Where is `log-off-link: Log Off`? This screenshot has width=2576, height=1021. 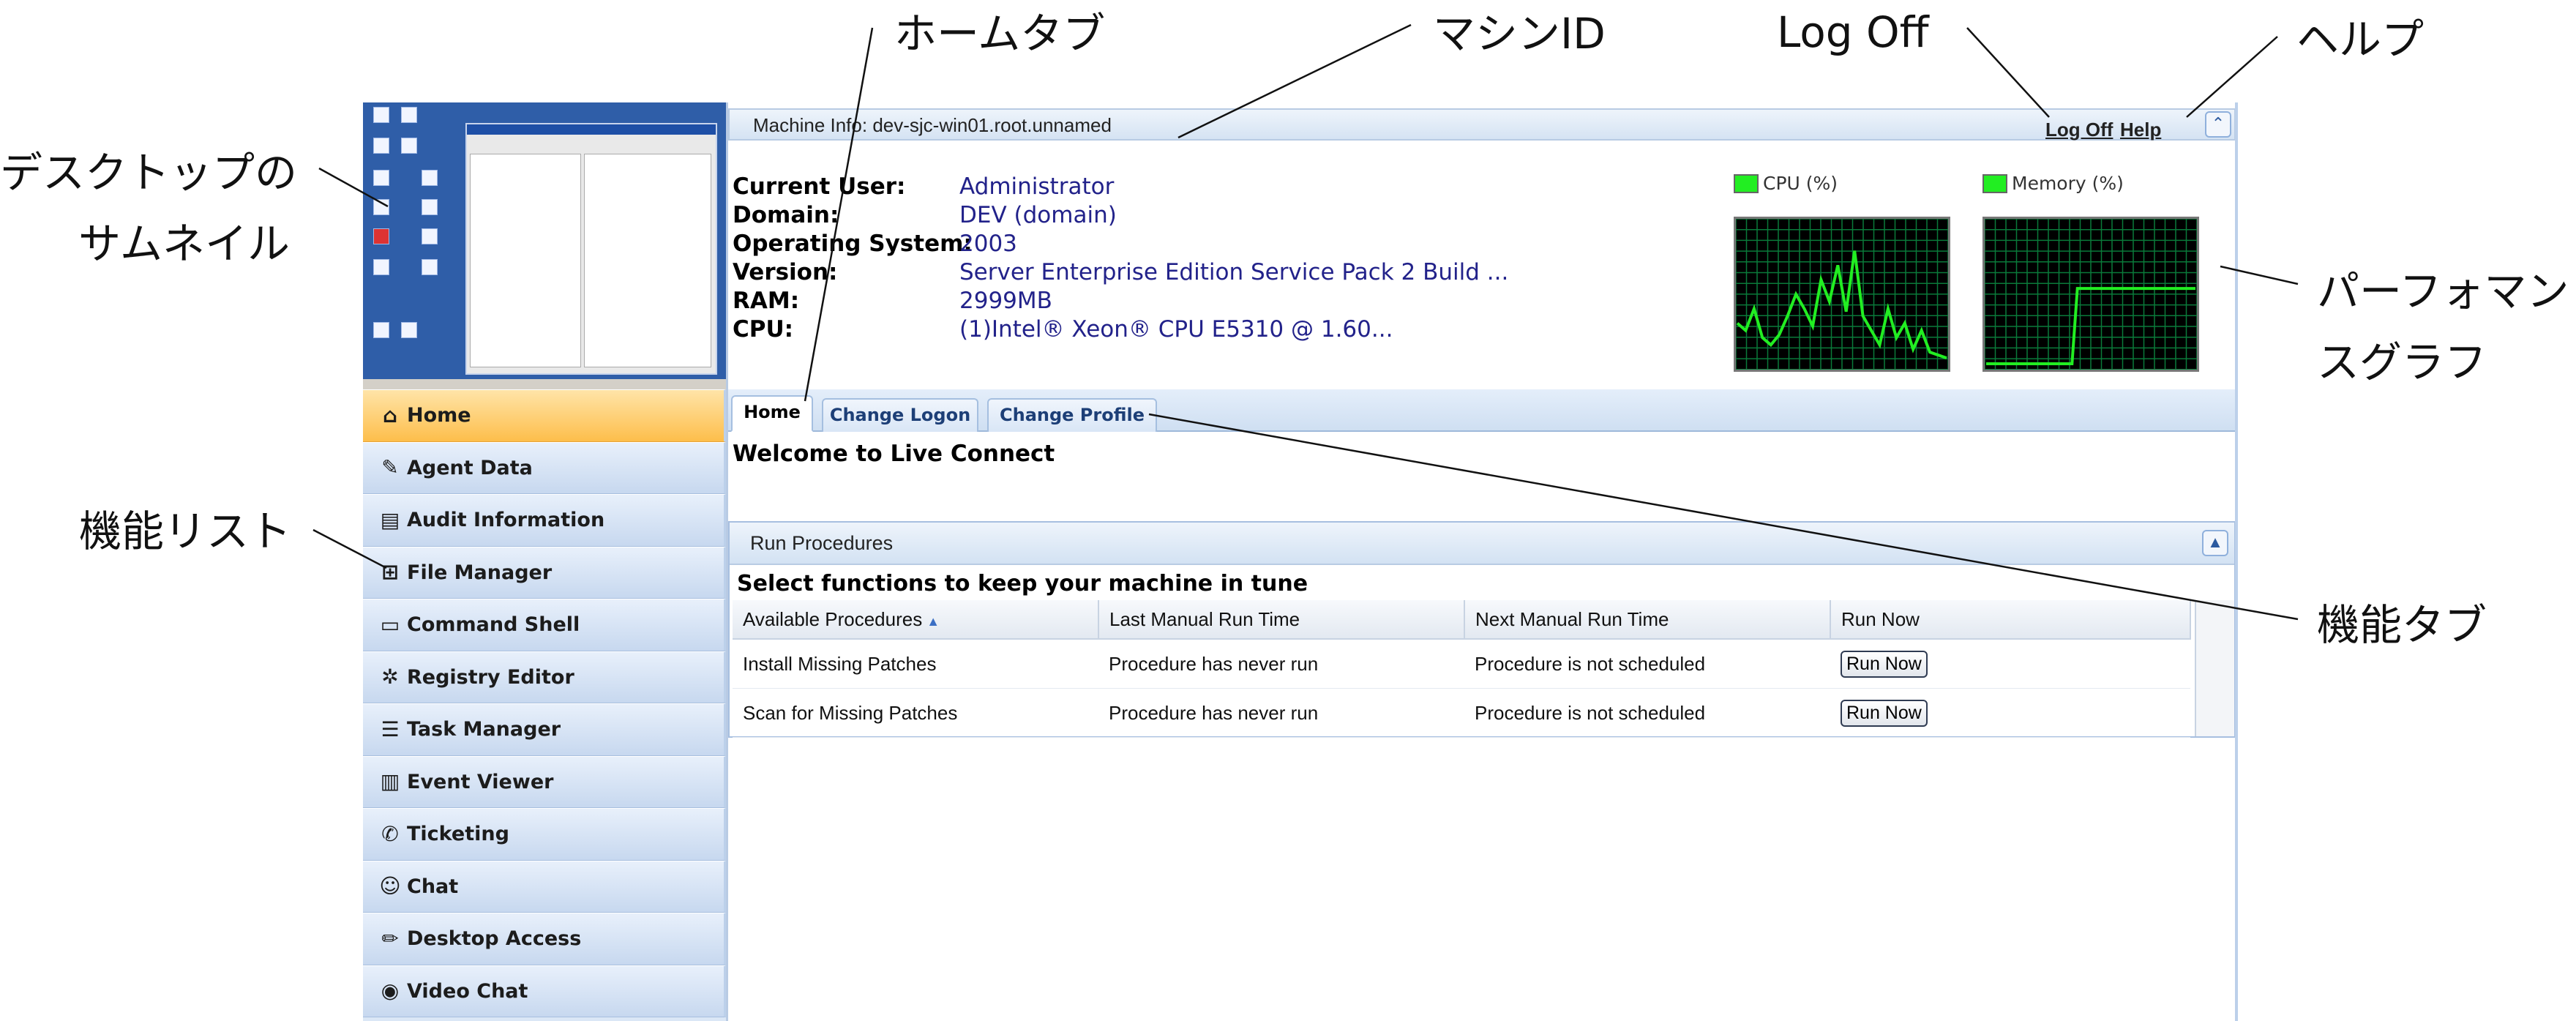
log-off-link: Log Off is located at coordinates (2079, 130).